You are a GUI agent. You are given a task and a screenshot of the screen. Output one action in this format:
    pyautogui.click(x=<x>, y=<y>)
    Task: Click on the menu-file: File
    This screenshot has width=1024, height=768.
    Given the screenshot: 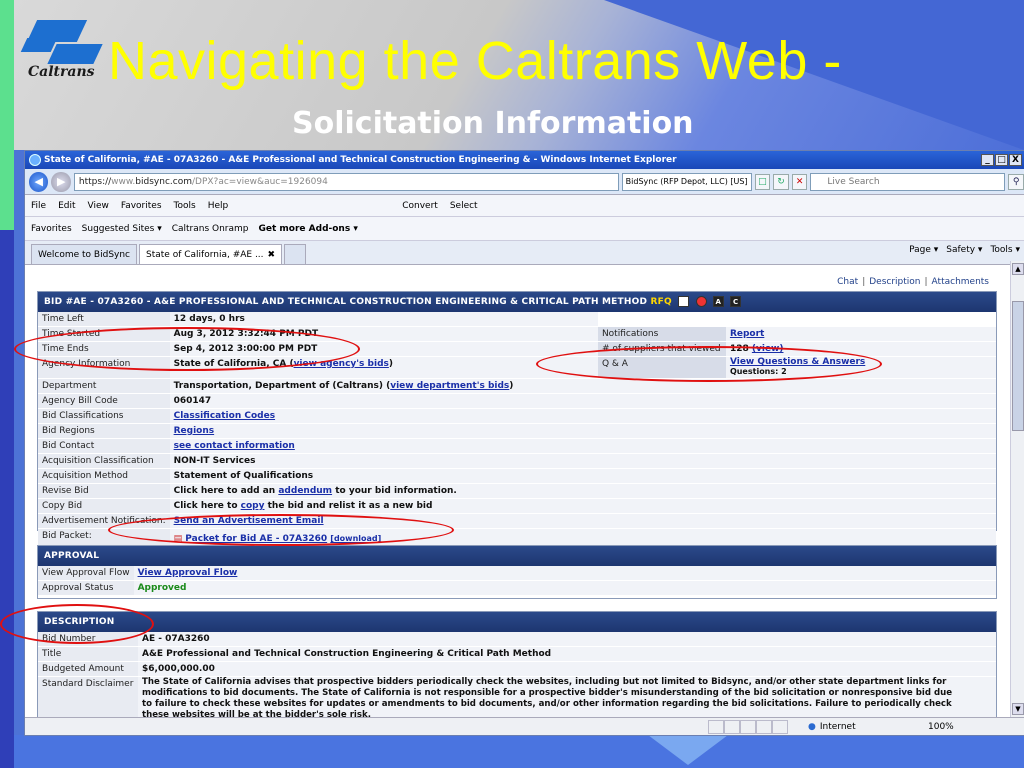 What is the action you would take?
    pyautogui.click(x=38, y=206)
    